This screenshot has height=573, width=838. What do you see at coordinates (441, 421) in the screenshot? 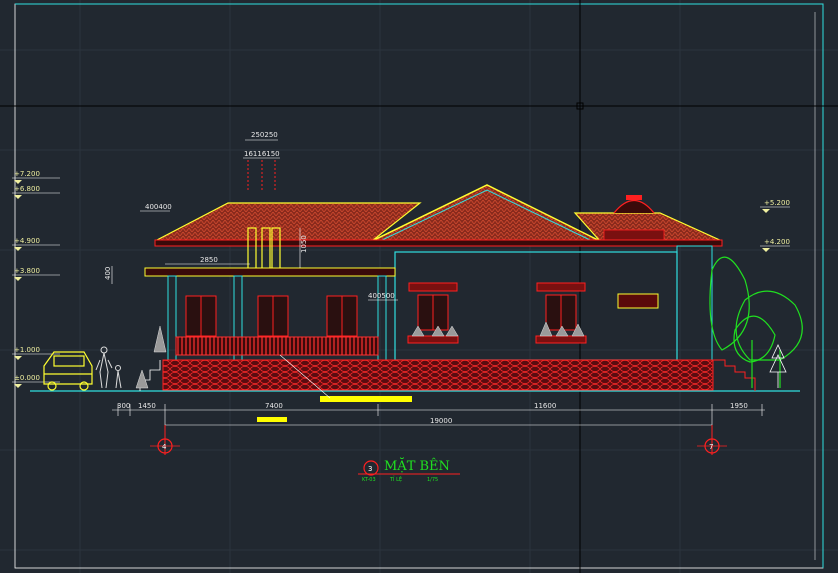
I see `svg-text: 19000` at bounding box center [441, 421].